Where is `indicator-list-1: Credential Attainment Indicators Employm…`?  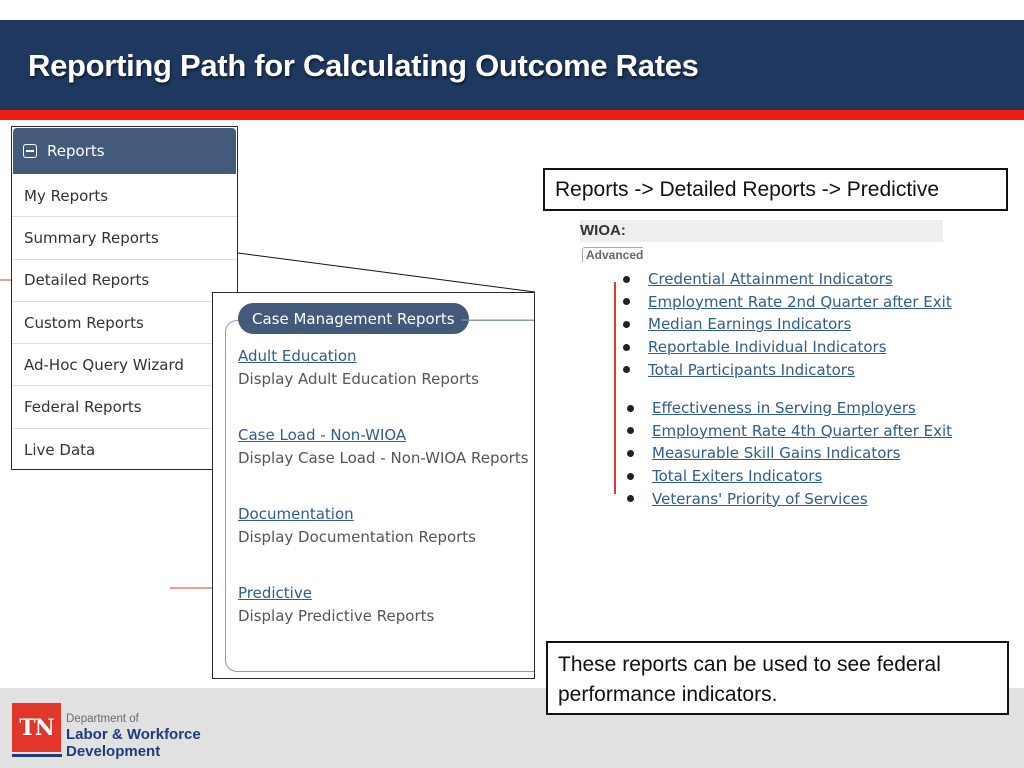
indicator-list-1: Credential Attainment Indicators Employm… is located at coordinates (787, 324).